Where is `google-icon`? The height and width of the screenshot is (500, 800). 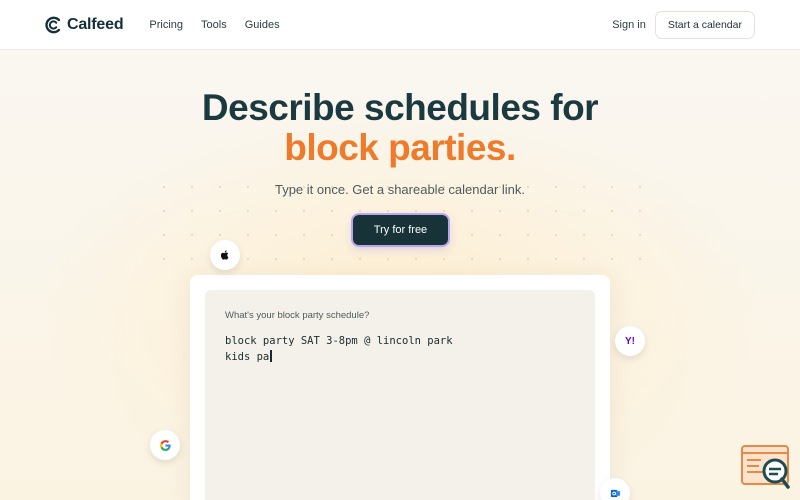
google-icon is located at coordinates (165, 445).